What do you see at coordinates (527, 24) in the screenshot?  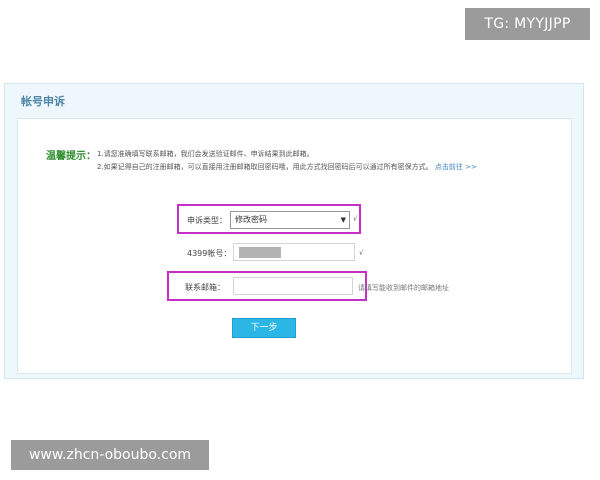 I see `tg-watermark: TG: MYYJJPP` at bounding box center [527, 24].